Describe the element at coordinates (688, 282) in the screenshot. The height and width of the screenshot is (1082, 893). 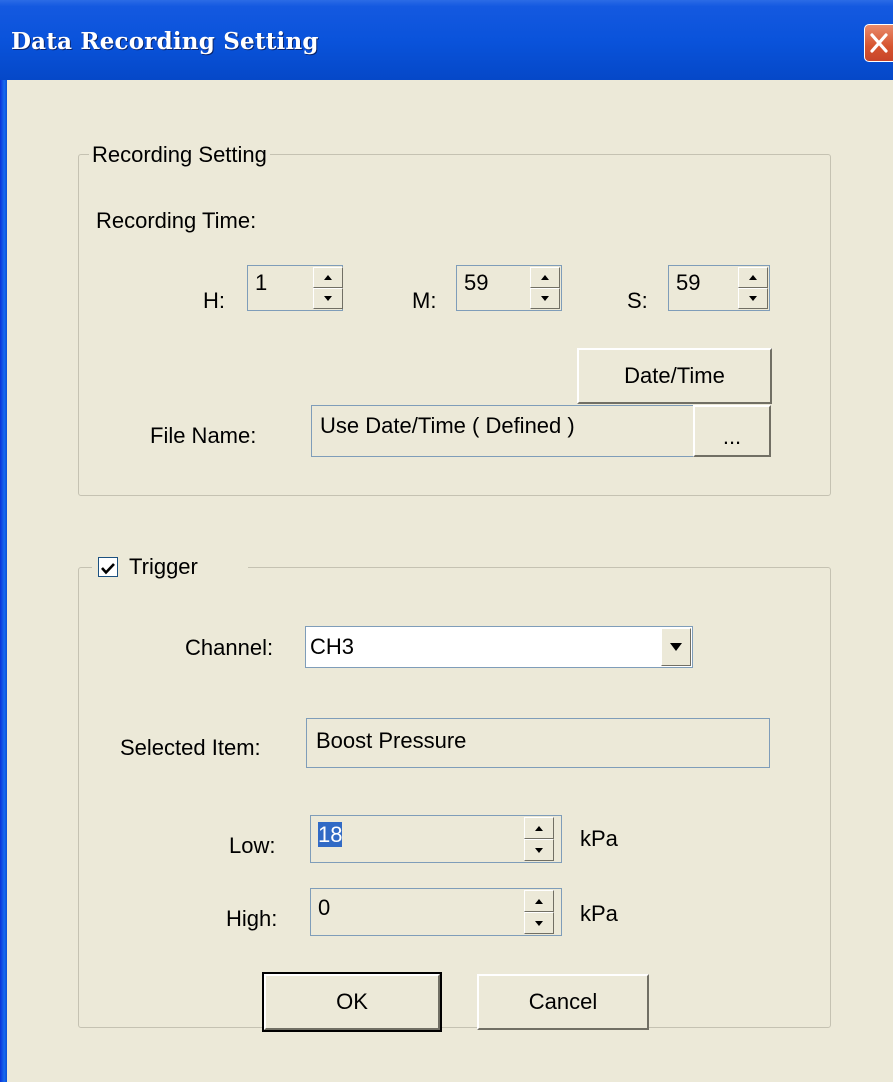
I see `seconds-value: 59` at that location.